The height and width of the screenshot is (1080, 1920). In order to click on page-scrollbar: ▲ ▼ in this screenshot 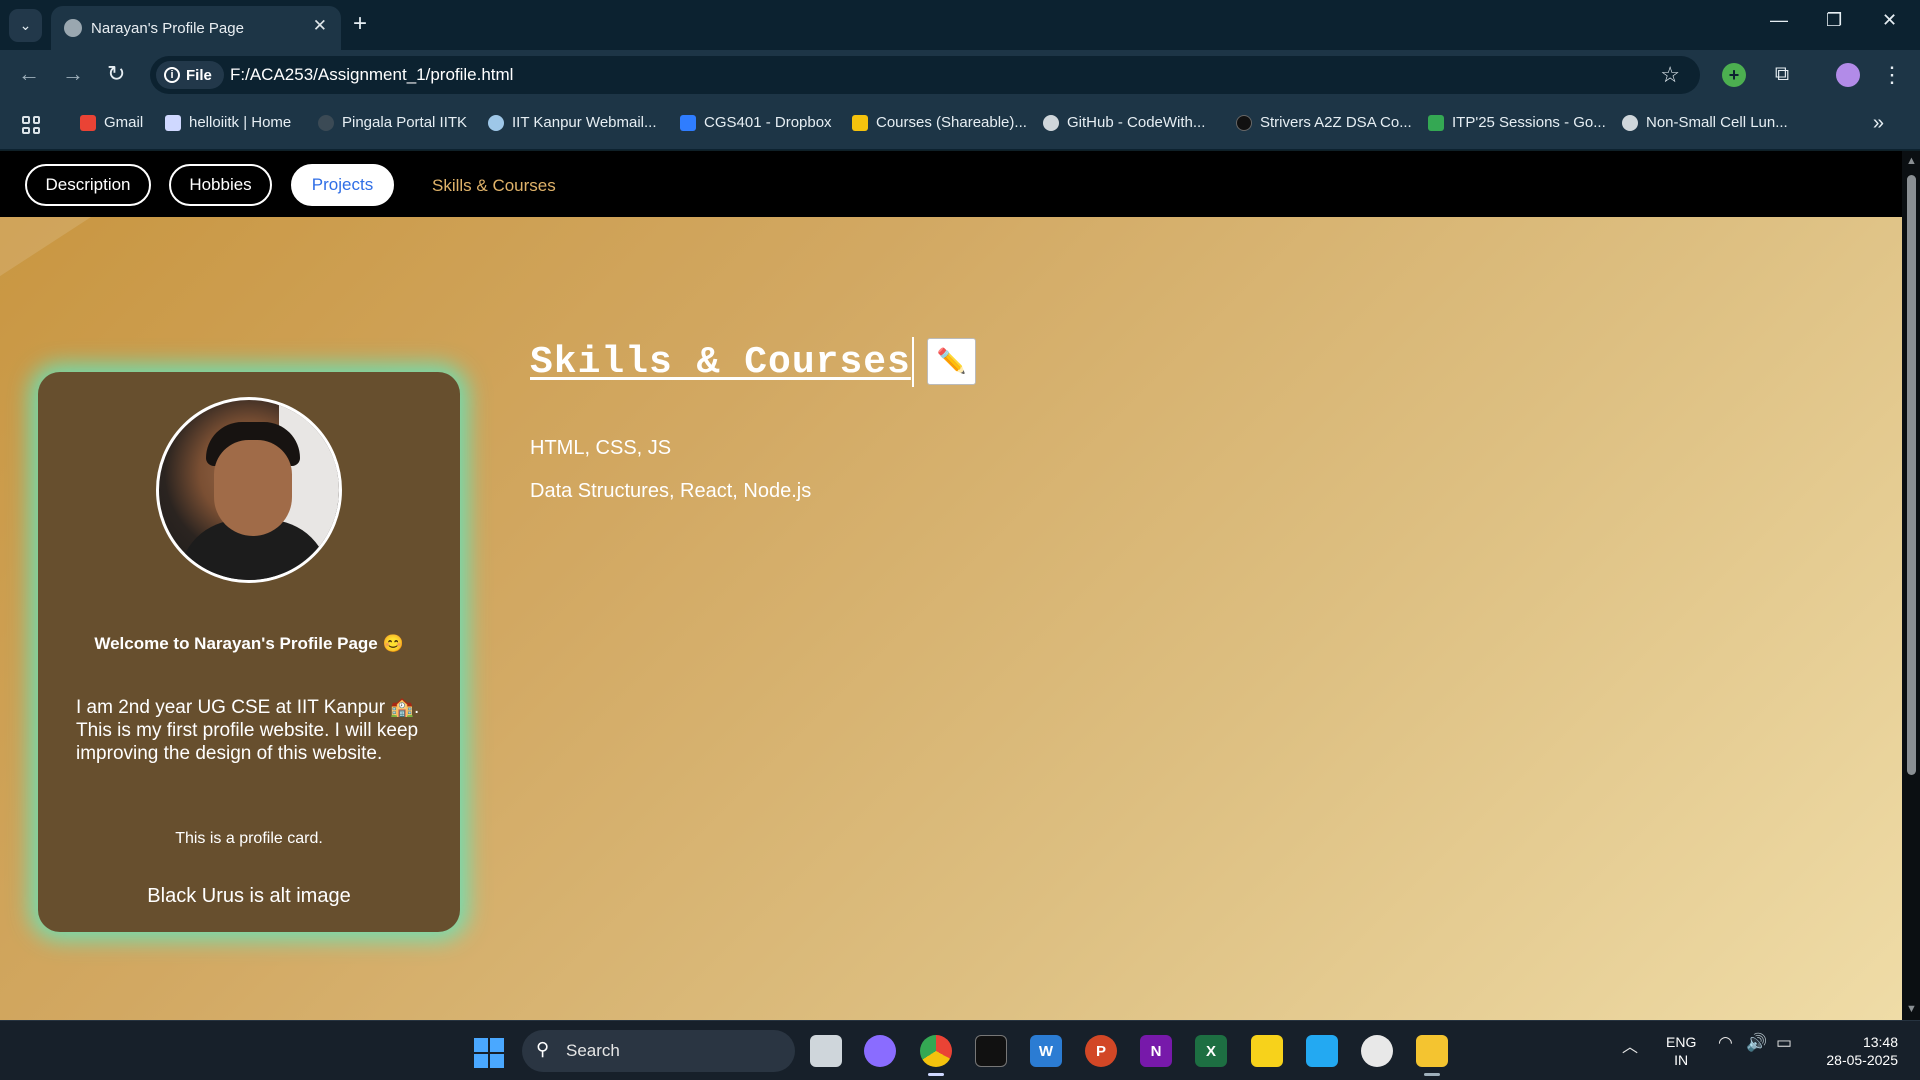, I will do `click(1911, 585)`.